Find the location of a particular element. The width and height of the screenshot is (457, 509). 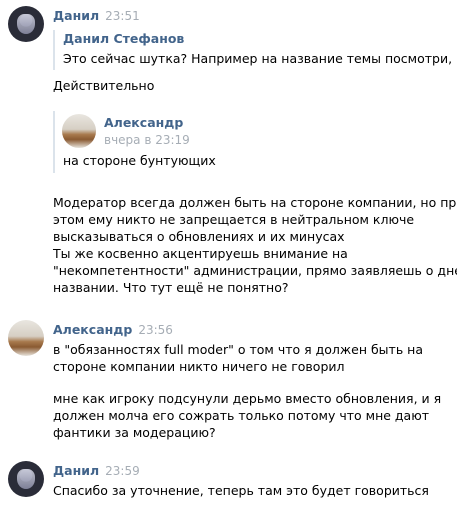

nested-quote-time: вчера в 23:19 is located at coordinates (147, 140).